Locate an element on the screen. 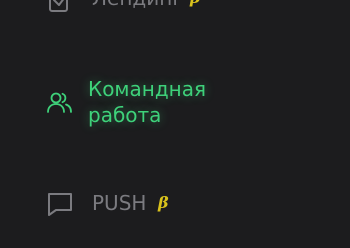 The image size is (350, 248). team-users-icon is located at coordinates (60, 103).